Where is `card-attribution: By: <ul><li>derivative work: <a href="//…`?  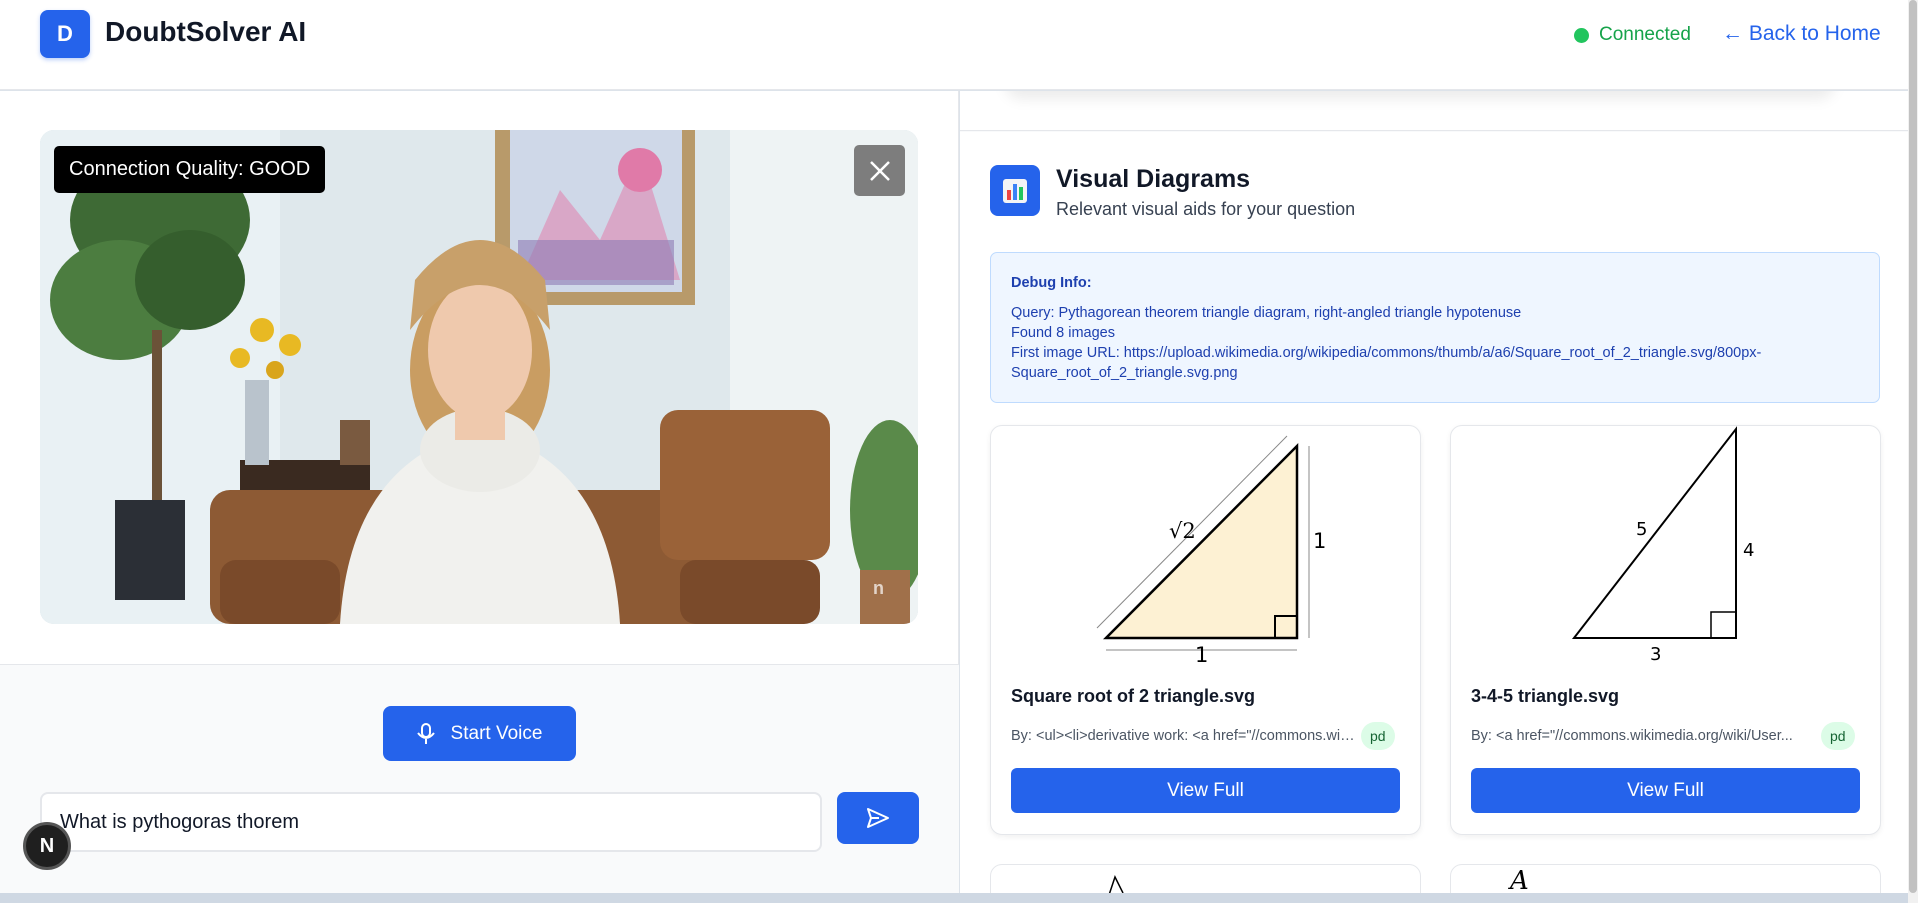 card-attribution: By: <ul><li>derivative work: <a href="//… is located at coordinates (1186, 736).